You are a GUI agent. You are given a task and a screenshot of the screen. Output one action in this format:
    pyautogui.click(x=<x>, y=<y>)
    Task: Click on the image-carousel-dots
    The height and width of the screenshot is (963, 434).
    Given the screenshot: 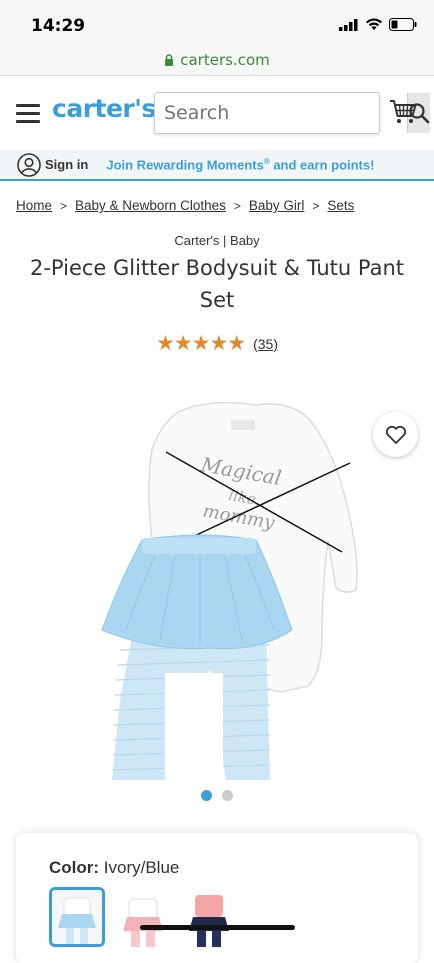 What is the action you would take?
    pyautogui.click(x=217, y=795)
    